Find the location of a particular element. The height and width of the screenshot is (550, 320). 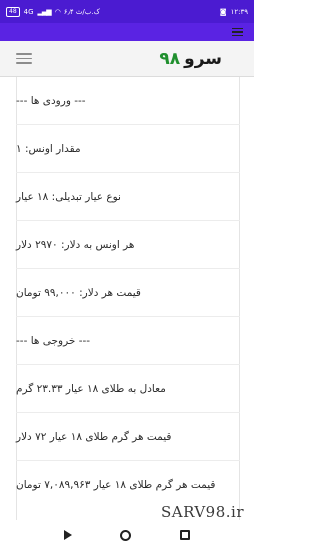

gram-equivalent-row: معادل به طلای ۱۸ عیار ۲۳.۳۳ گرم is located at coordinates (128, 389).